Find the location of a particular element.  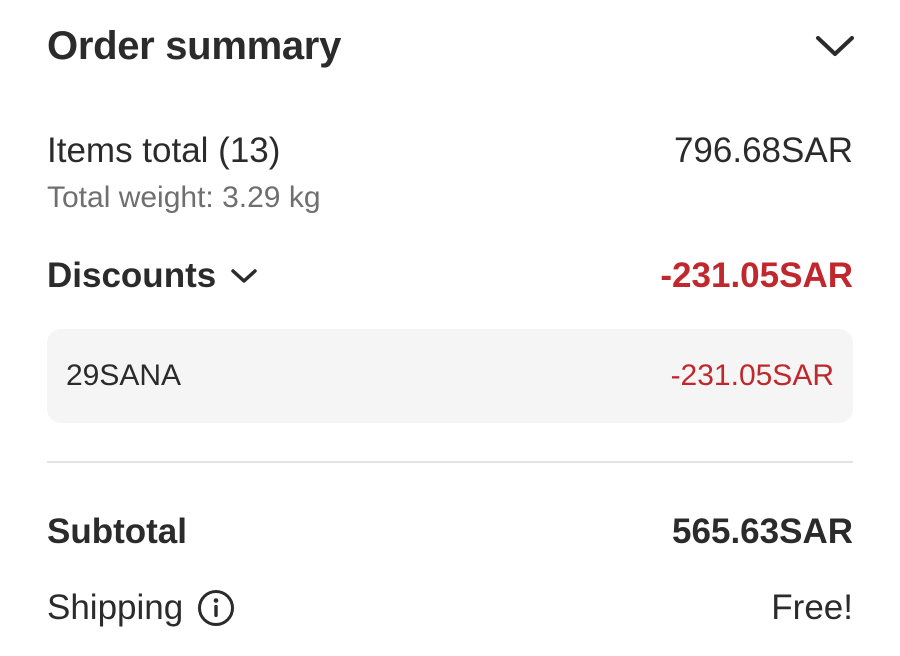

discounts-label: Discounts is located at coordinates (132, 275).